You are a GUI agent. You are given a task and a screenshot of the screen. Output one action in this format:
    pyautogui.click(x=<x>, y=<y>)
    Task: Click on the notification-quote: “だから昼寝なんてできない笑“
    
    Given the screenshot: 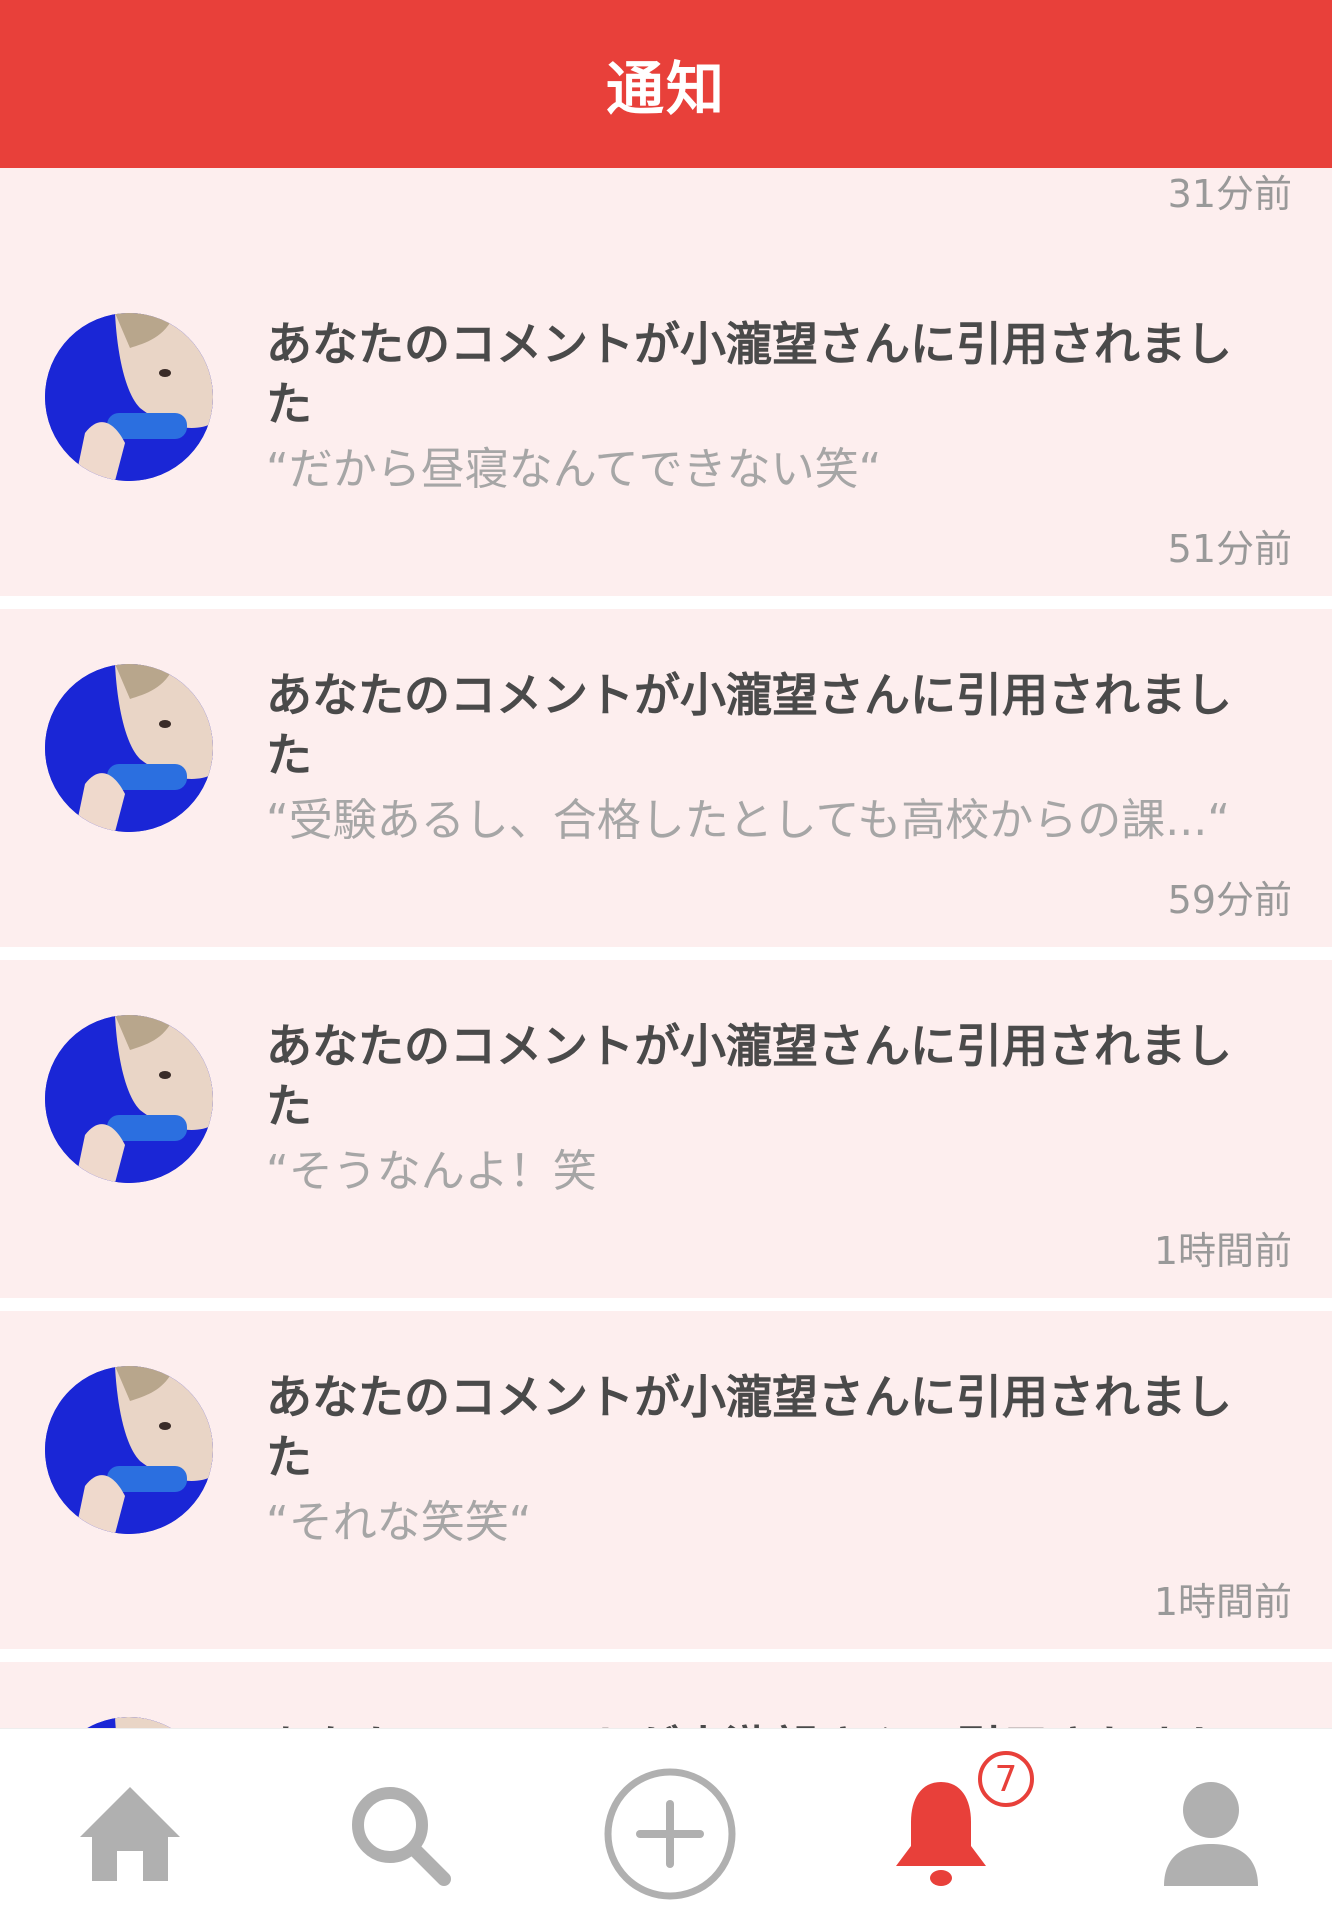 What is the action you would take?
    pyautogui.click(x=574, y=469)
    